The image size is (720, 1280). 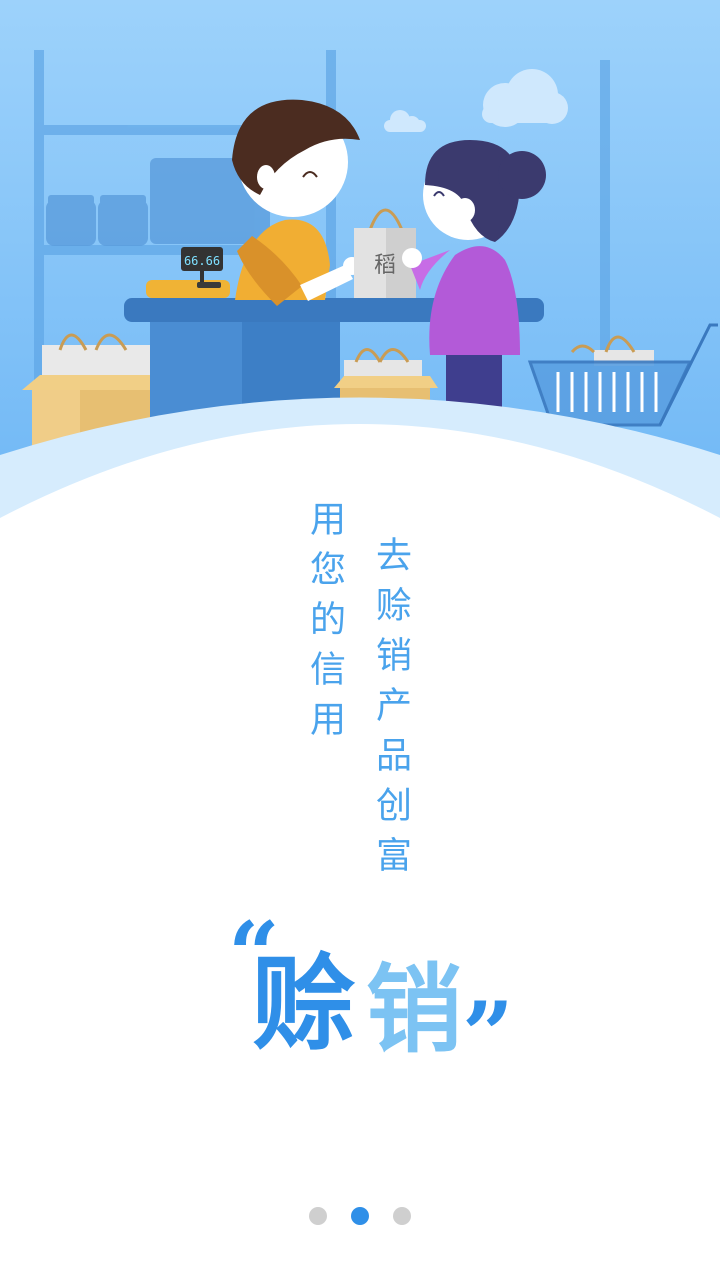 What do you see at coordinates (488, 1035) in the screenshot?
I see `quote-close-mark: ”` at bounding box center [488, 1035].